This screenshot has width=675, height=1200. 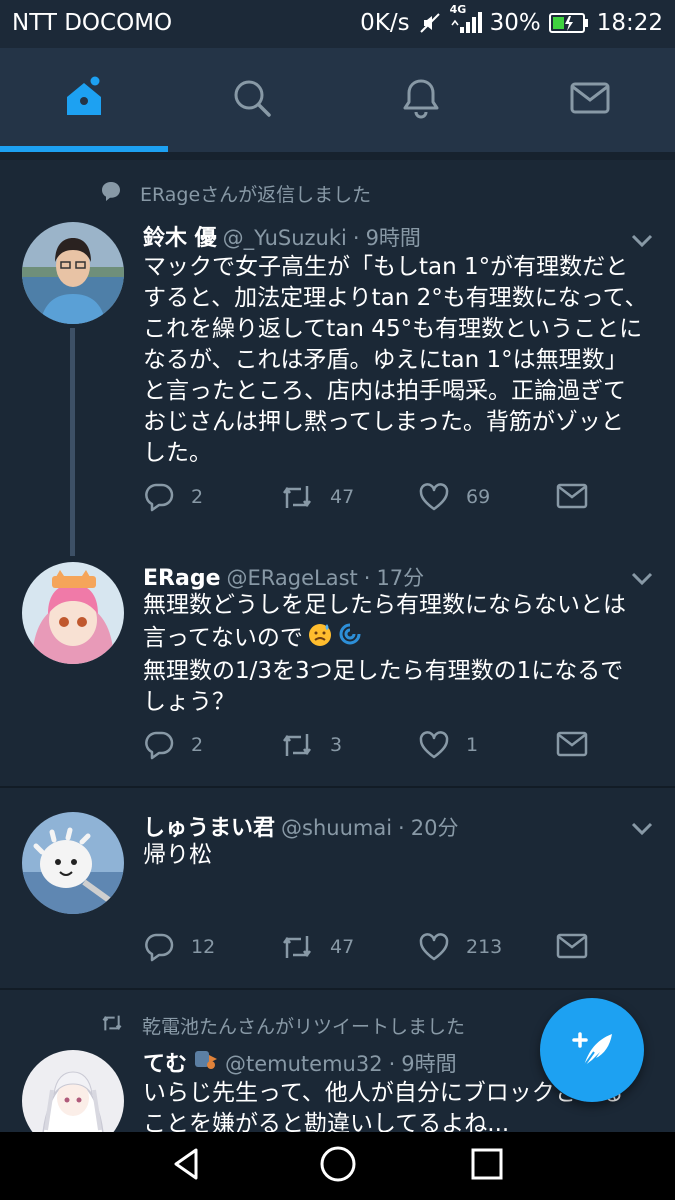 I want to click on mute-icon, so click(x=430, y=23).